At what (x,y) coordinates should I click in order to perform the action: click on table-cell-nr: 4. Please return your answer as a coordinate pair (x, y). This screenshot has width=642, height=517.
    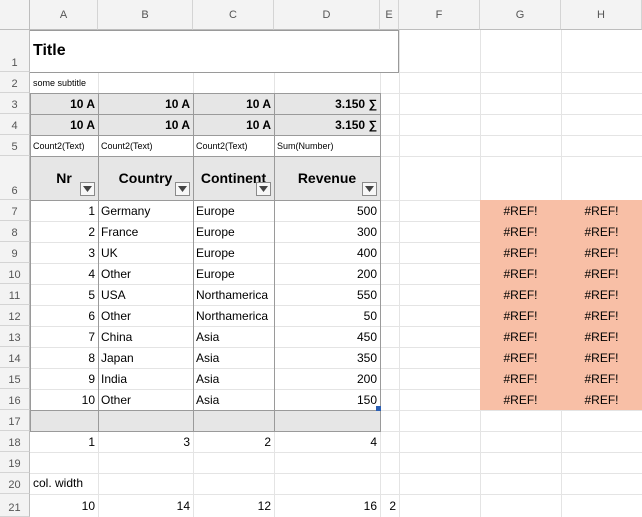
    Looking at the image, I should click on (64, 273).